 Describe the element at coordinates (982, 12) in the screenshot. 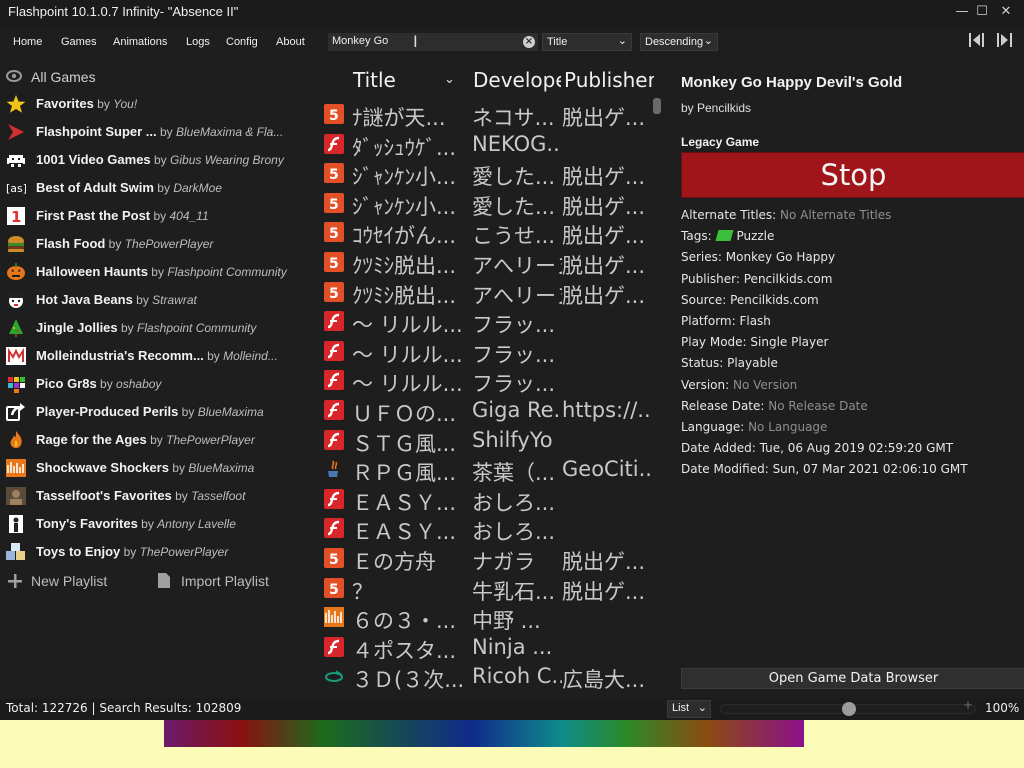

I see `maximize-icon: ☐` at that location.